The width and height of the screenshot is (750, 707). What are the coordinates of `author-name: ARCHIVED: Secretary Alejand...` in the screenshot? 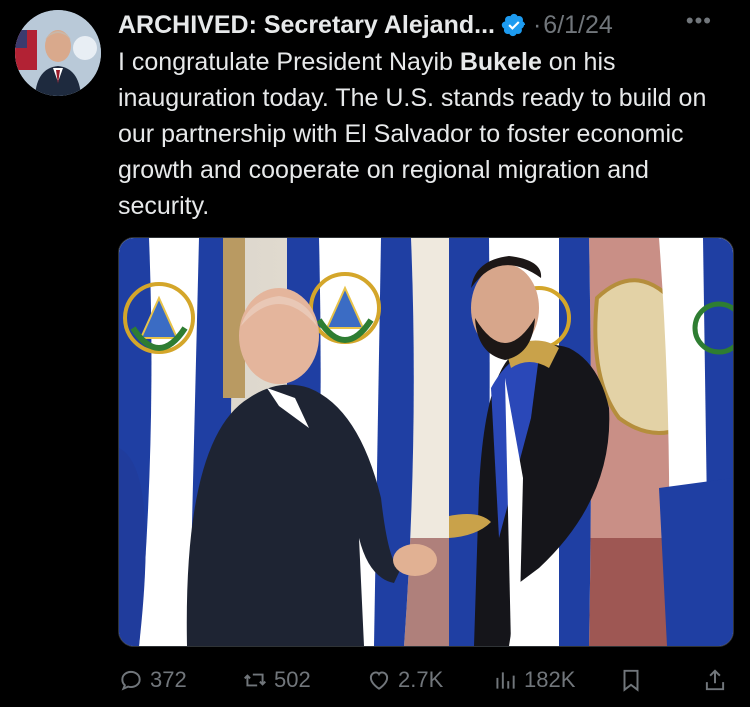 It's located at (306, 25).